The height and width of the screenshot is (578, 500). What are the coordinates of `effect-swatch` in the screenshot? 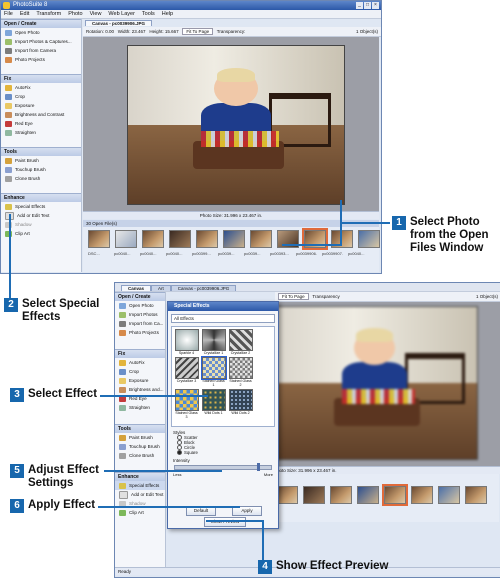 It's located at (213, 340).